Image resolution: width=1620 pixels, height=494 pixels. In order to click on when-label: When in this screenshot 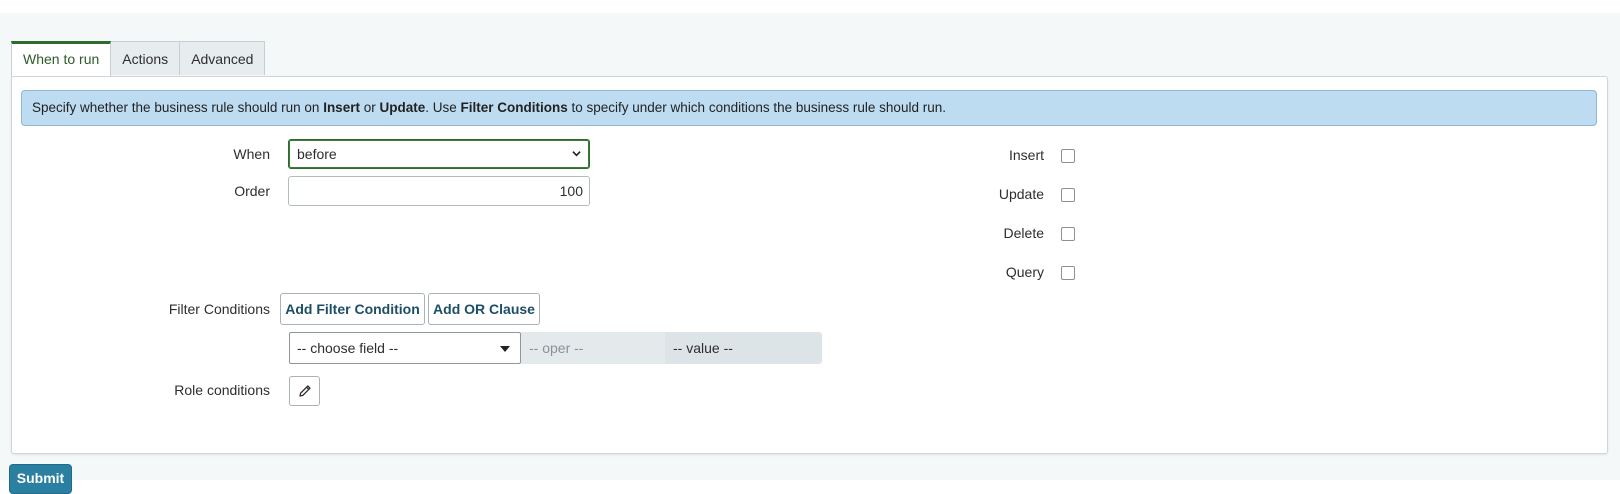, I will do `click(251, 154)`.